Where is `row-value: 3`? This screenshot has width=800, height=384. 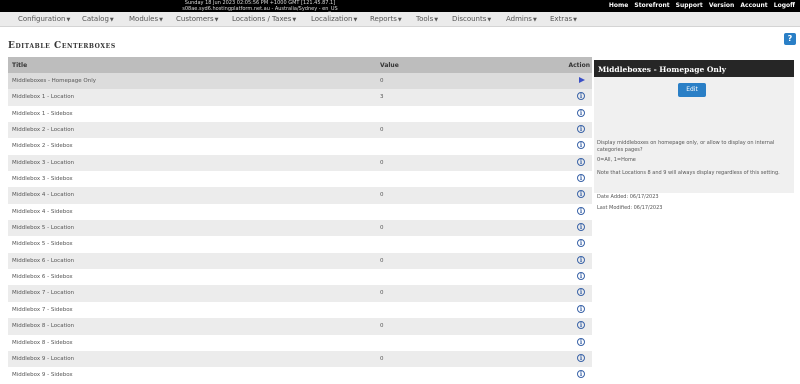
row-value: 3 is located at coordinates (382, 97).